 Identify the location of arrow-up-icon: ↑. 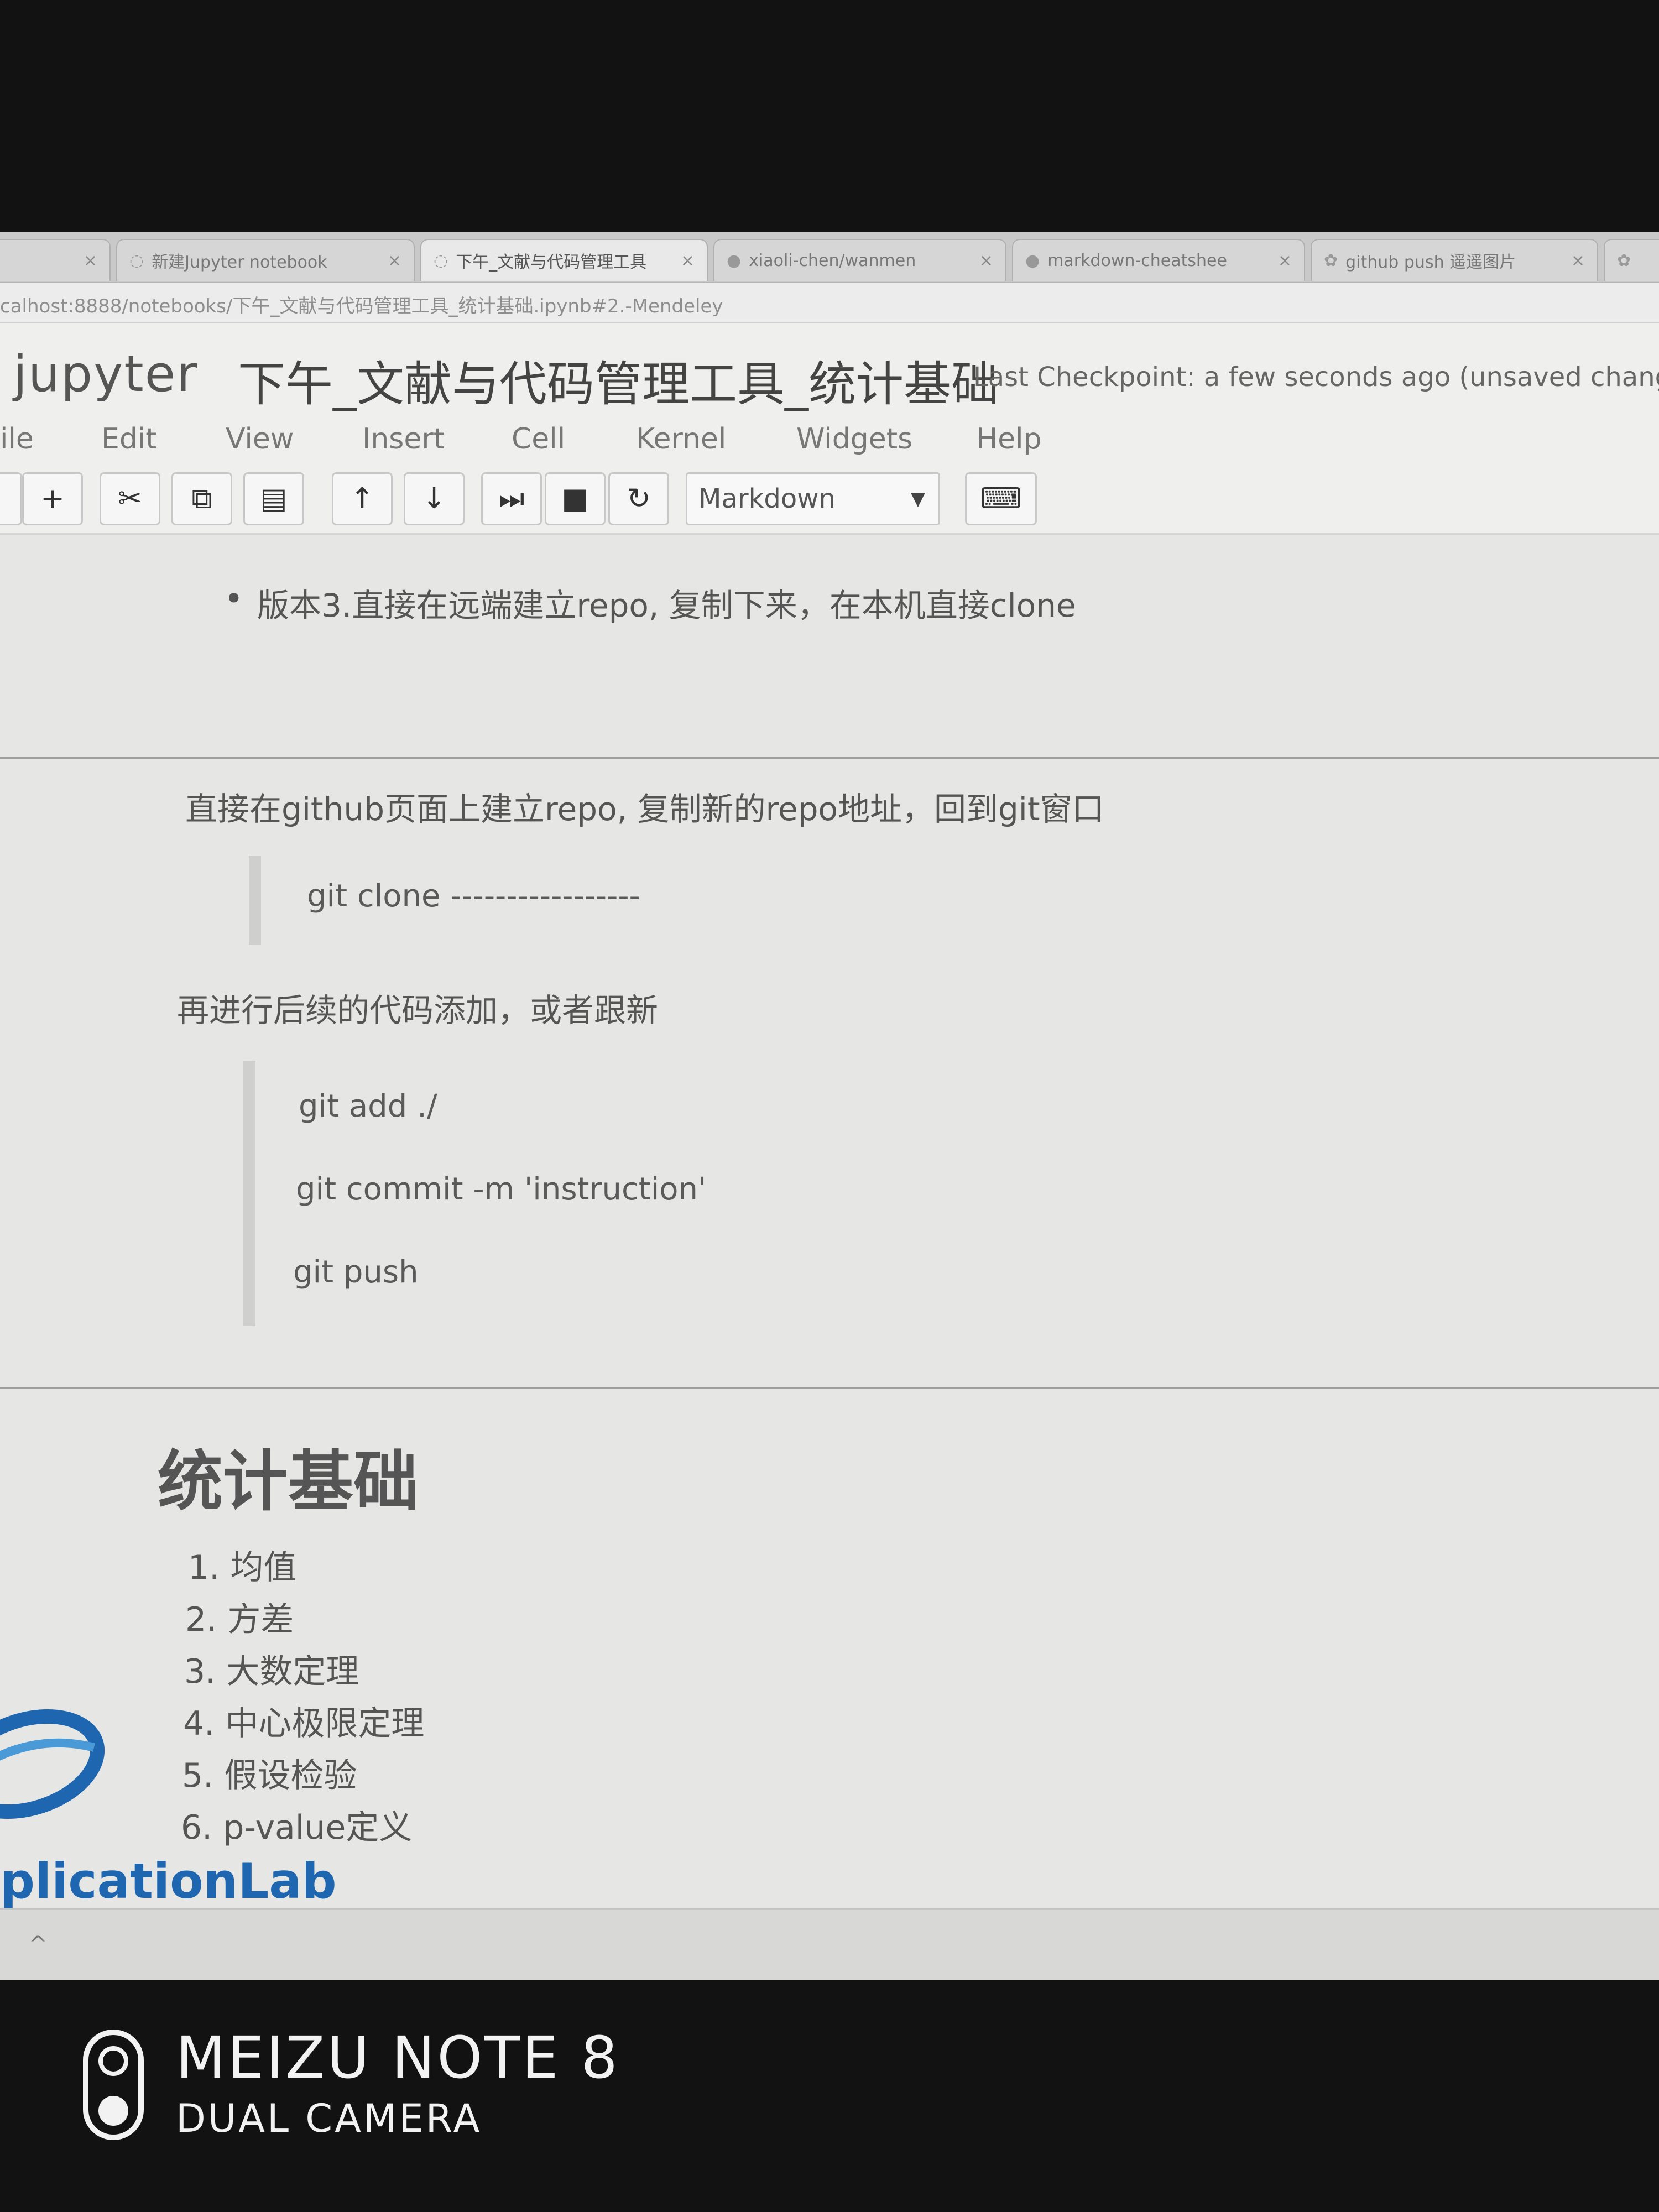
(362, 499).